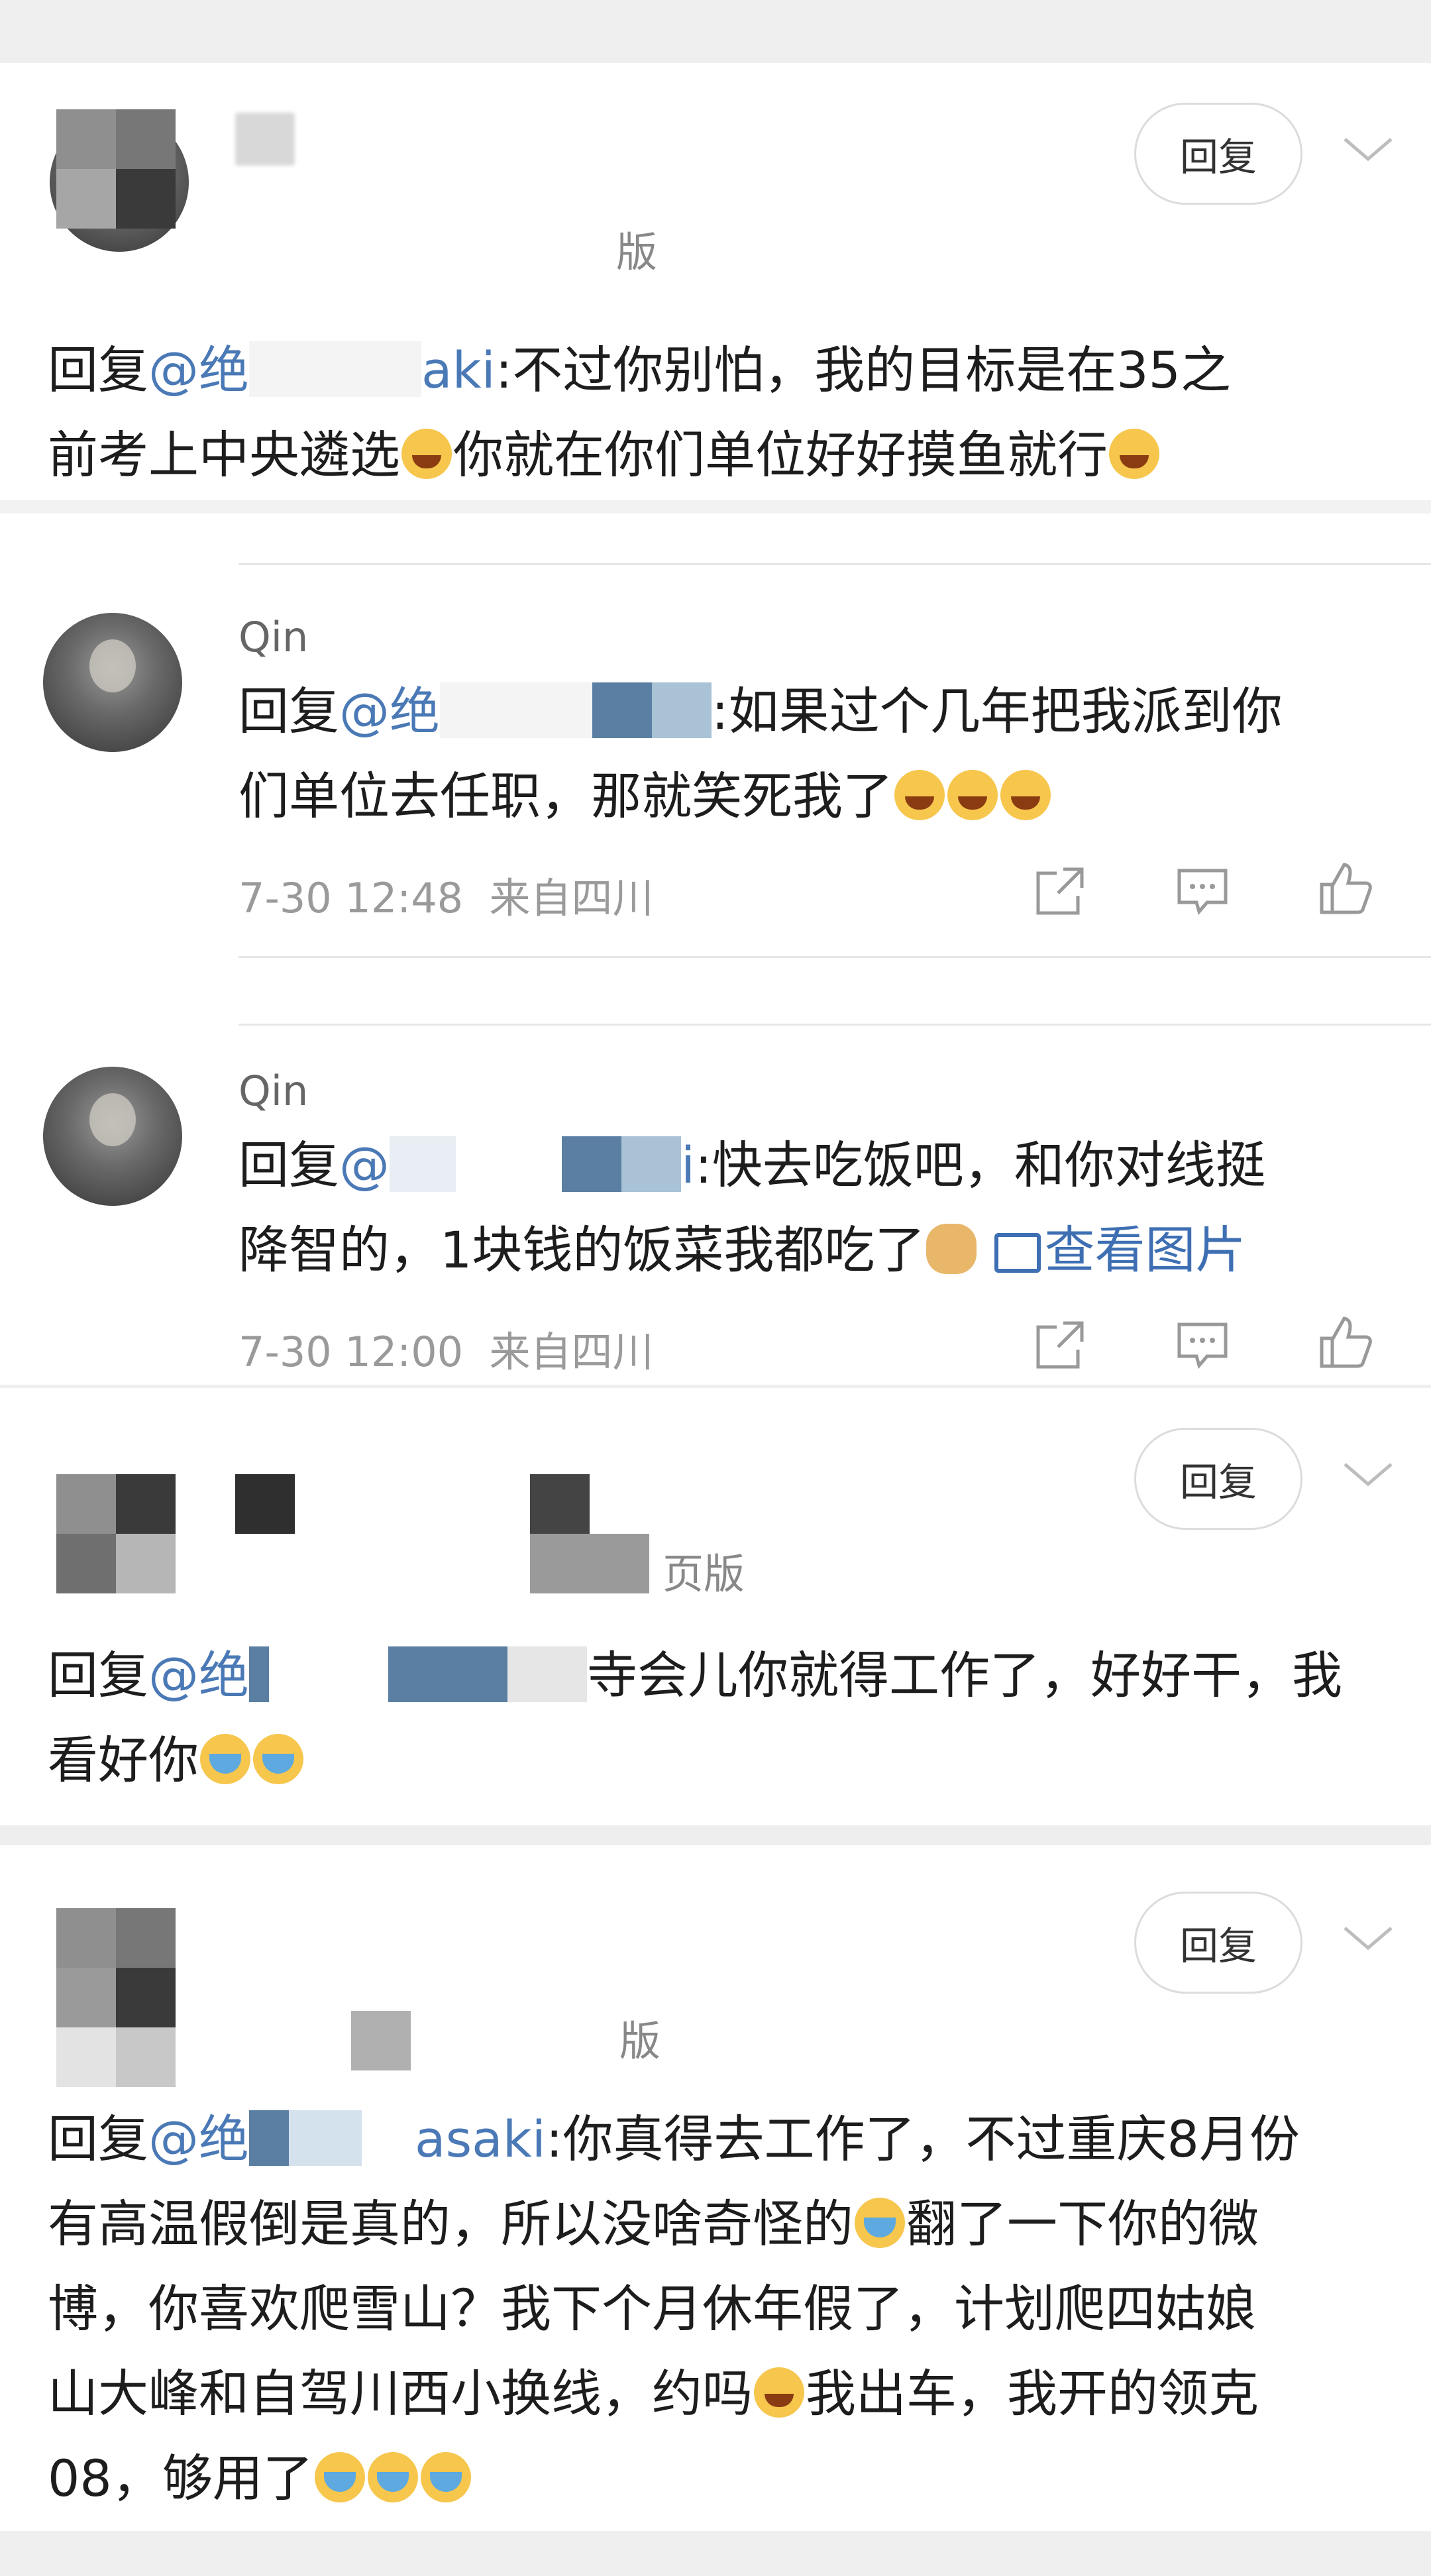 Image resolution: width=1431 pixels, height=2576 pixels. What do you see at coordinates (715, 2553) in the screenshot?
I see `bottom-strip` at bounding box center [715, 2553].